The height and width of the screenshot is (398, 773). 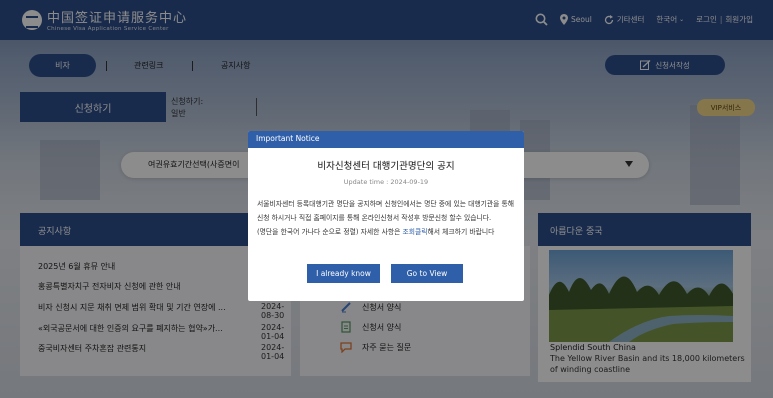 What do you see at coordinates (343, 273) in the screenshot?
I see `already-know-button: I already know` at bounding box center [343, 273].